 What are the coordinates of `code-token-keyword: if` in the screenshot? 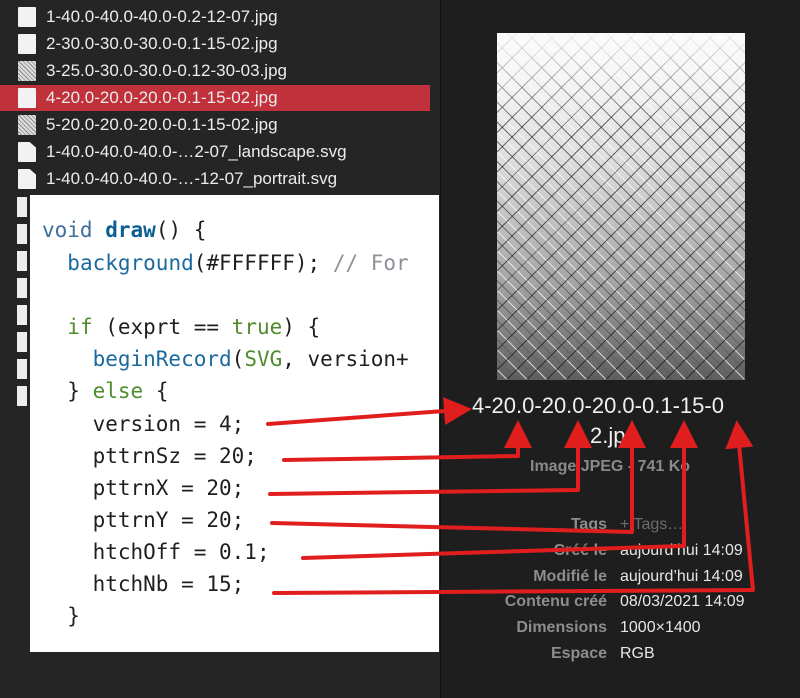 It's located at (80, 327).